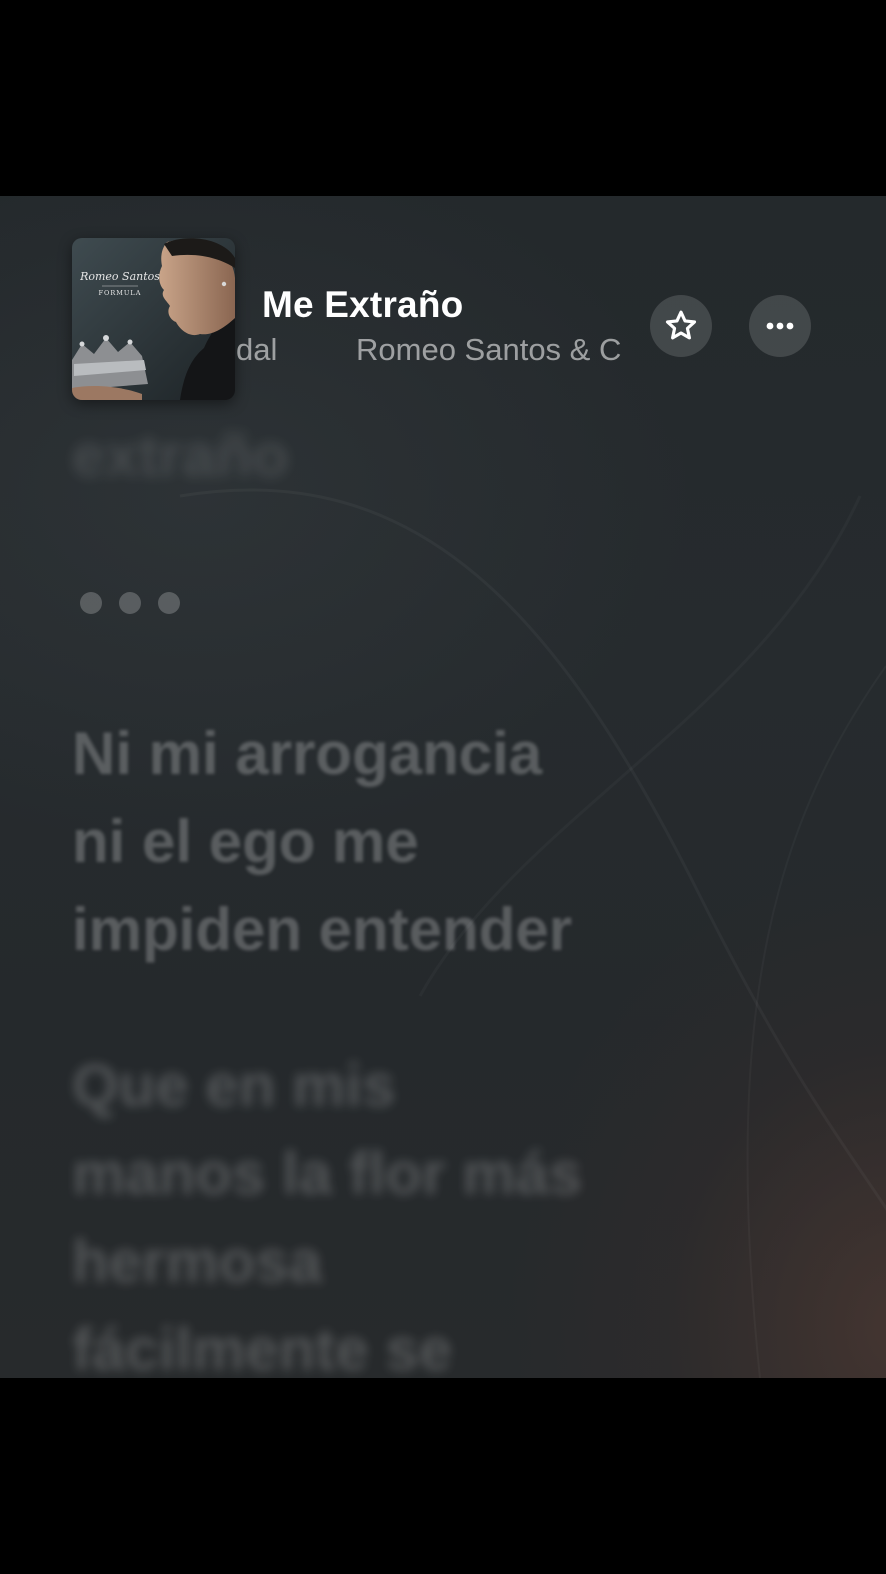 This screenshot has height=1574, width=886. What do you see at coordinates (180, 456) in the screenshot?
I see `lyric-line-previous: extraño` at bounding box center [180, 456].